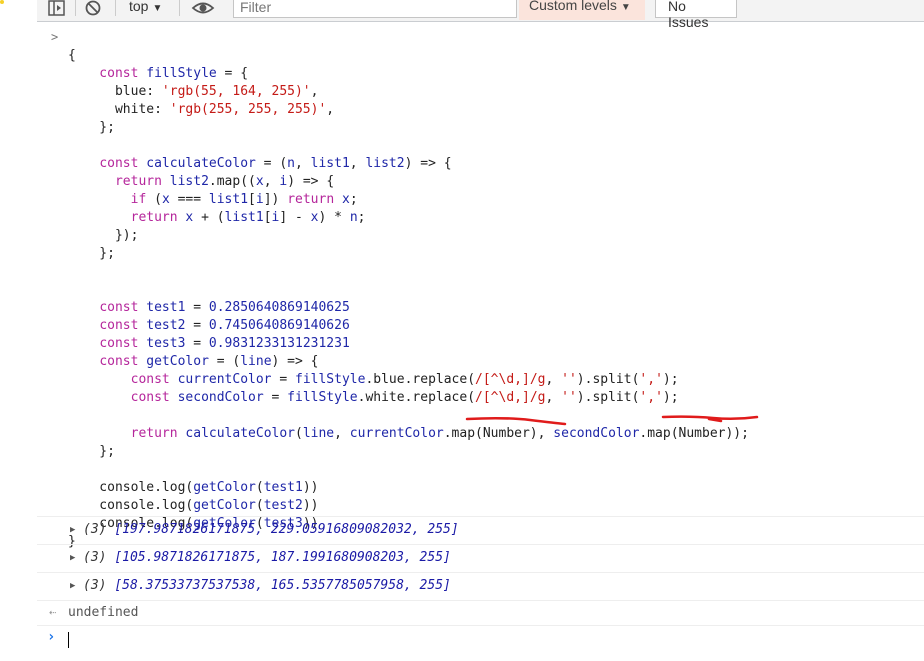 The height and width of the screenshot is (661, 924). What do you see at coordinates (193, 505) in the screenshot?
I see `code-line: console.log(getColor(test2))` at bounding box center [193, 505].